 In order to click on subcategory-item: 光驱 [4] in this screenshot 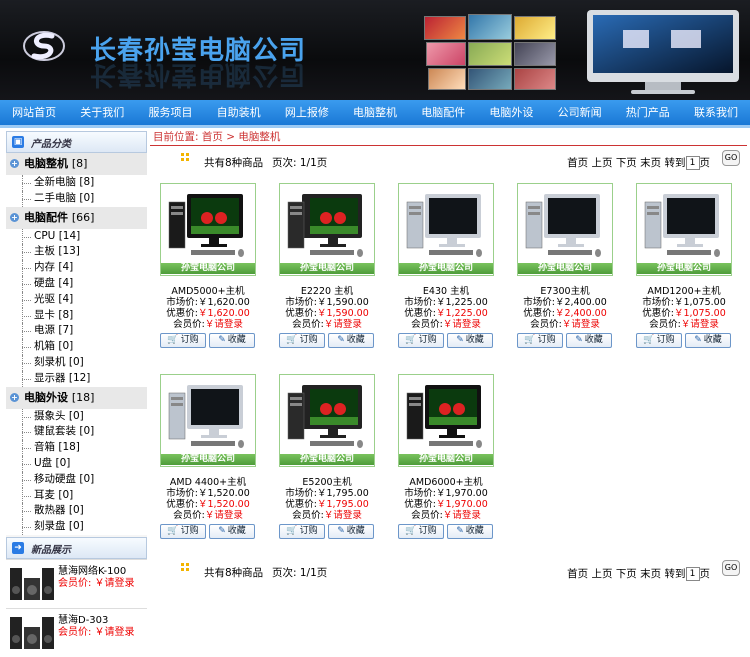, I will do `click(76, 299)`.